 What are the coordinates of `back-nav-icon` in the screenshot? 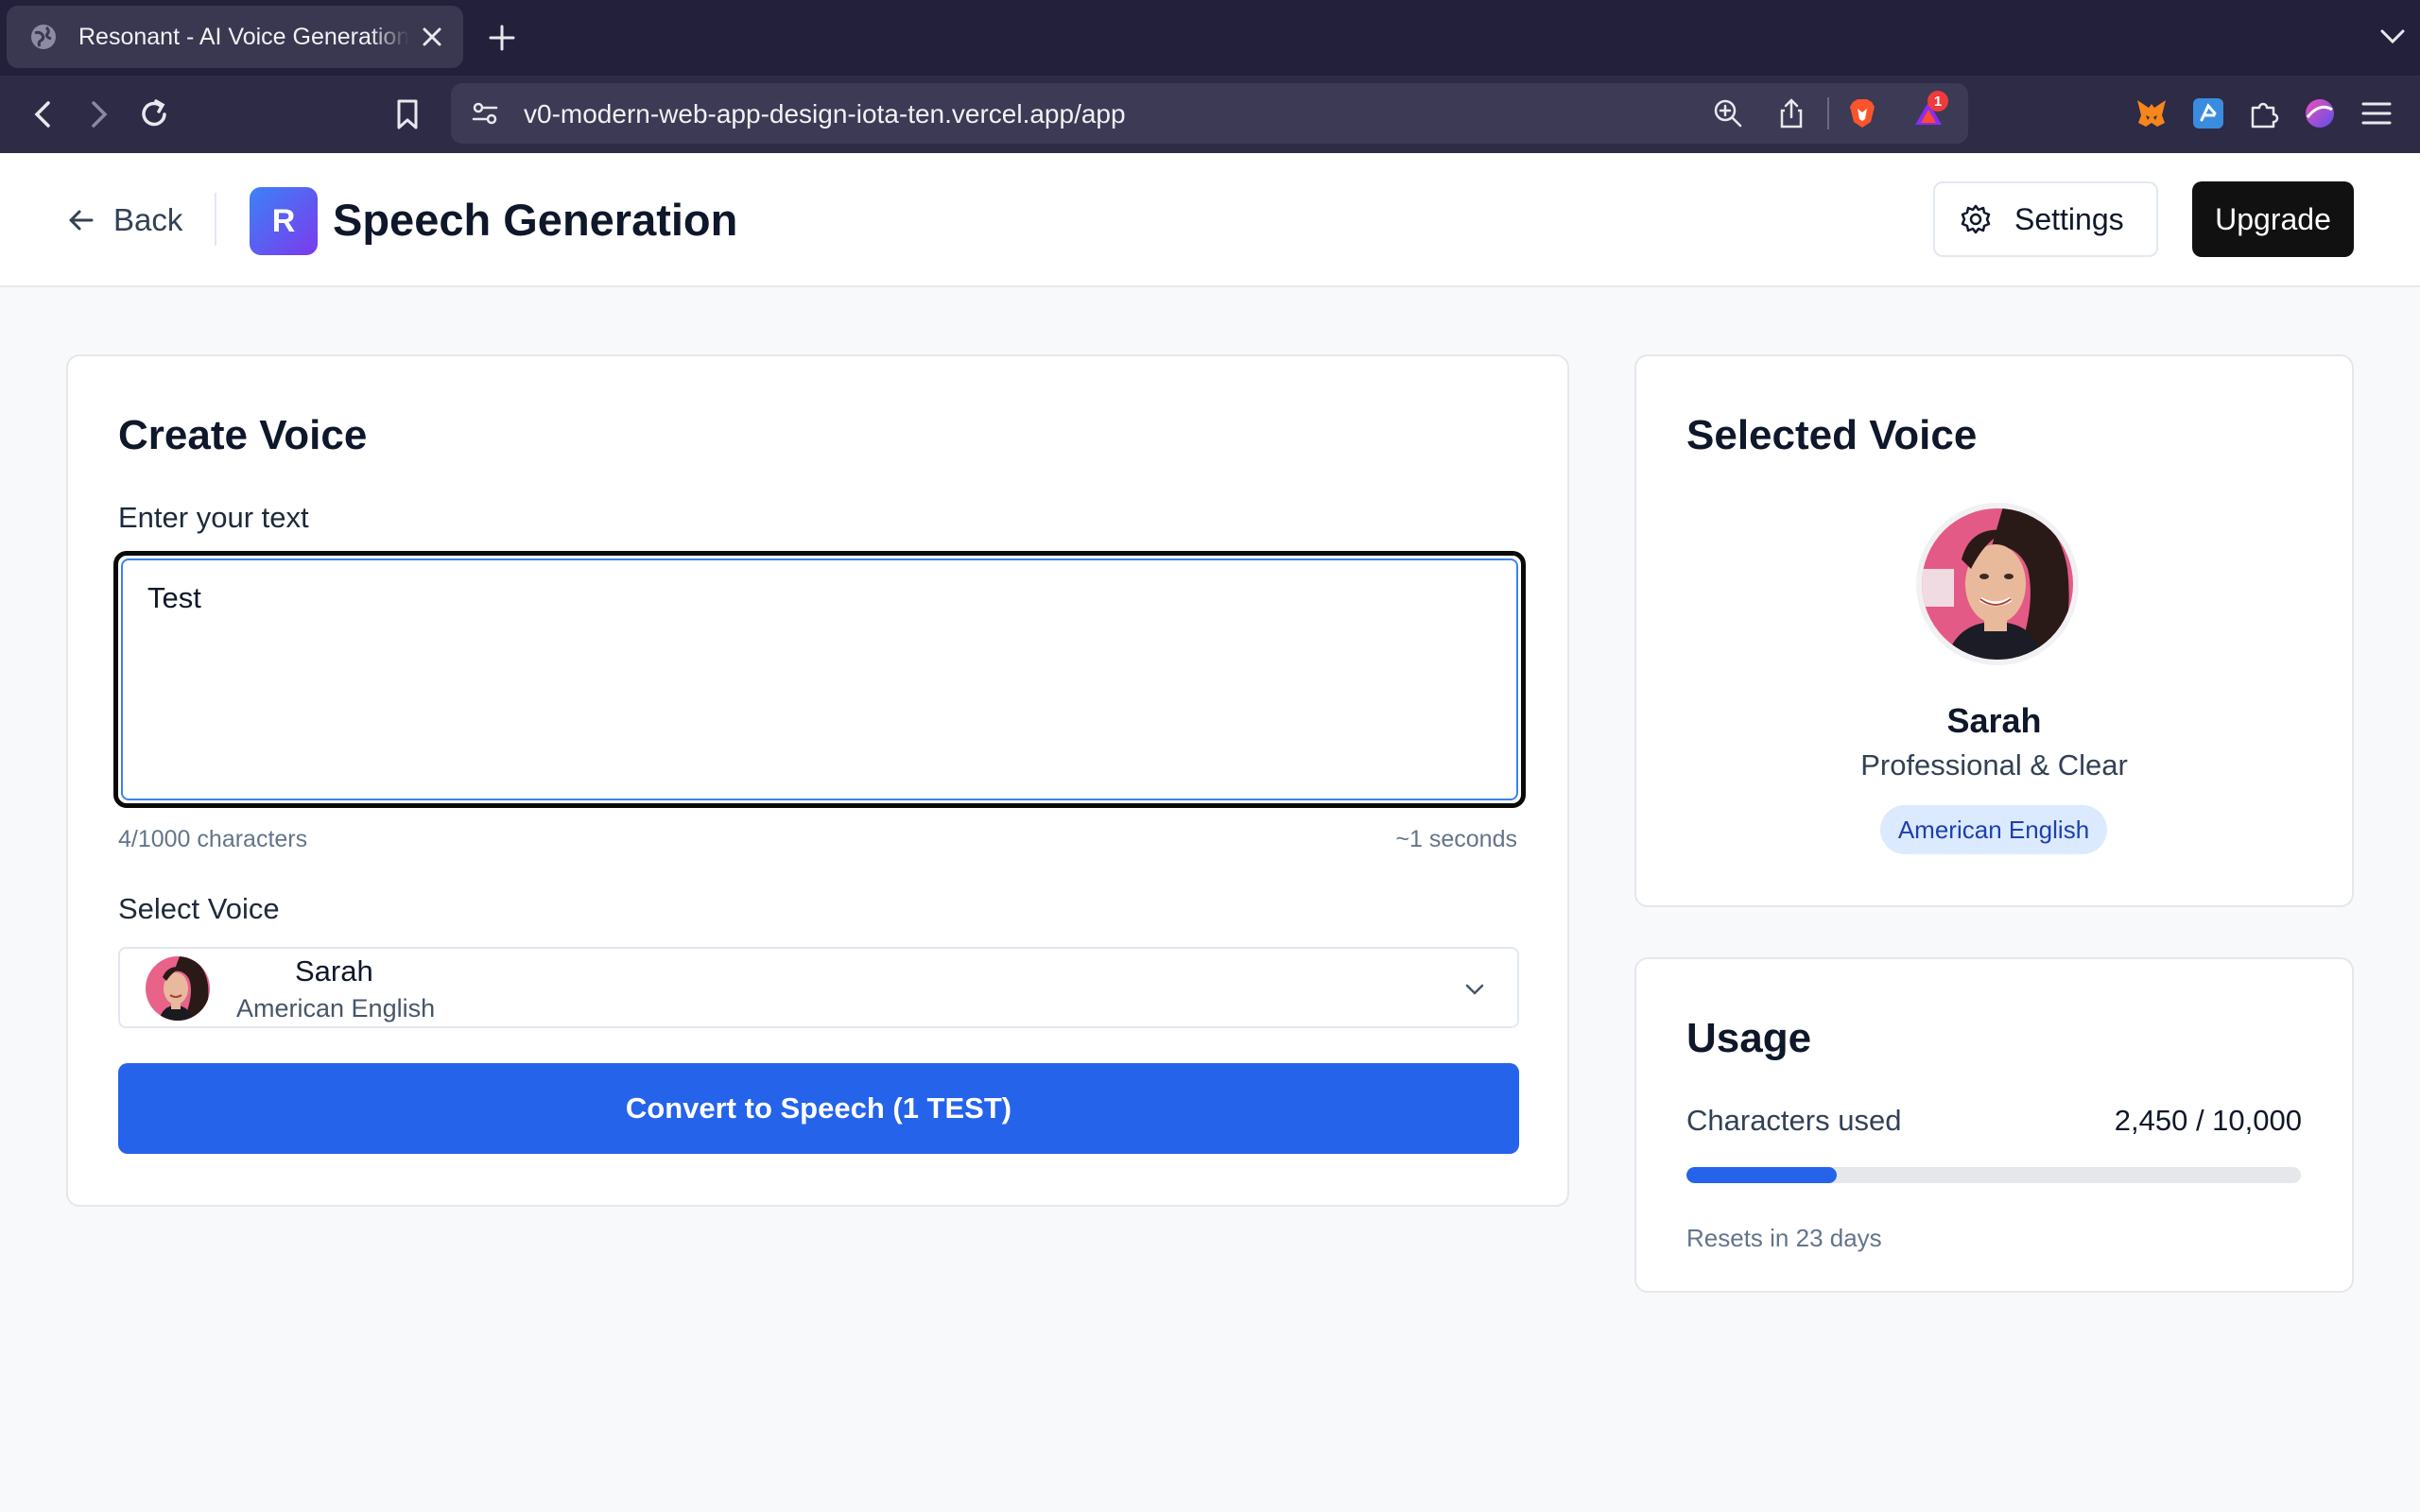 It's located at (43, 114).